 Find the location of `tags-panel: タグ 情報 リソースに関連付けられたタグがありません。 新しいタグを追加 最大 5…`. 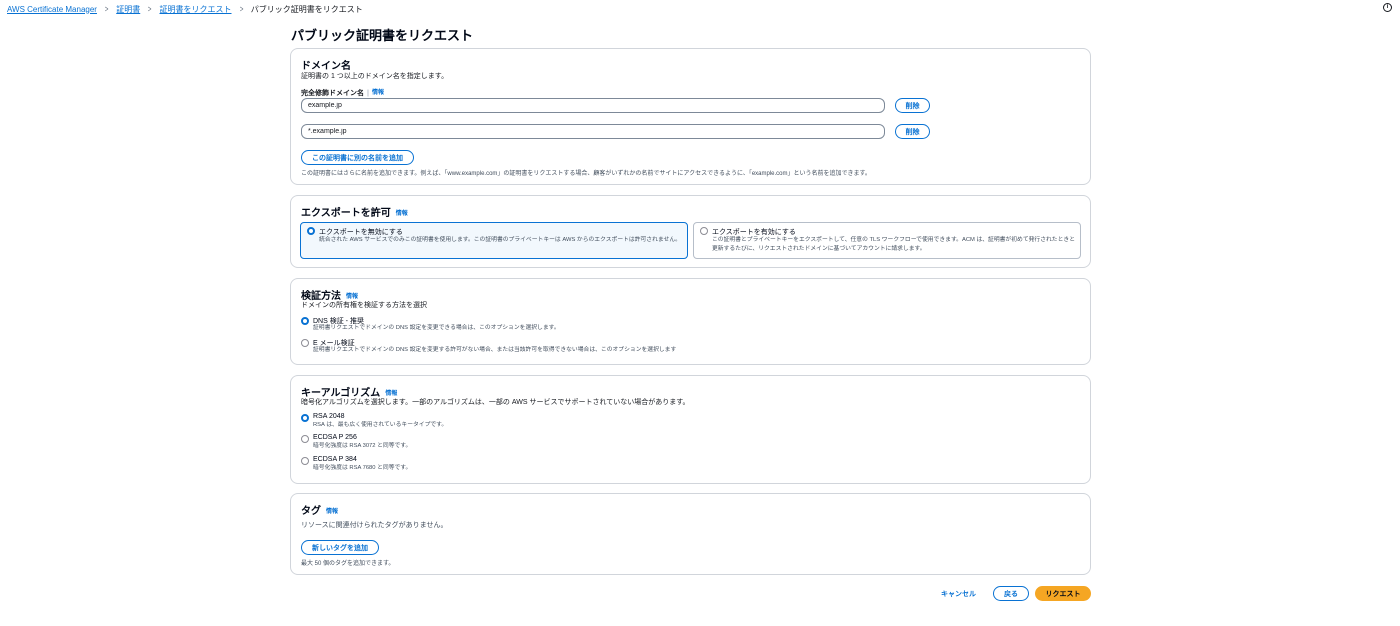

tags-panel: タグ 情報 リソースに関連付けられたタグがありません。 新しいタグを追加 最大 5… is located at coordinates (690, 534).